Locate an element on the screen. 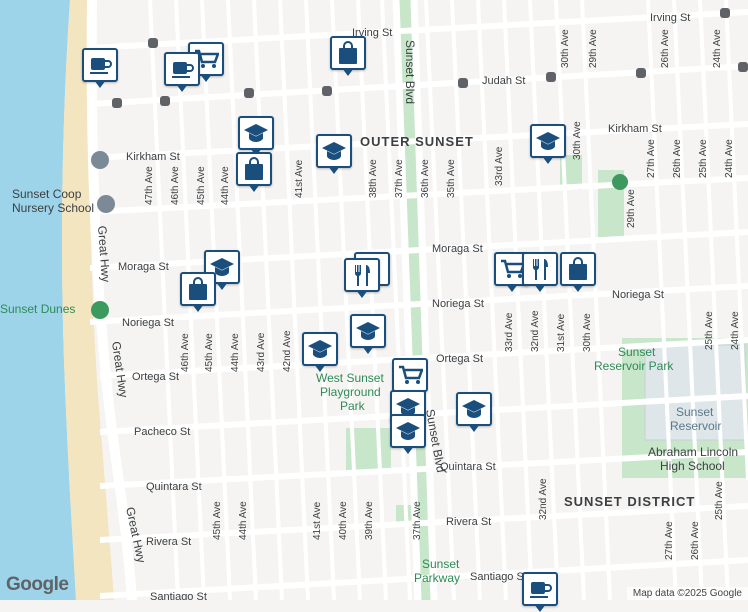 This screenshot has width=748, height=612. ave-label-37th-ss: 37th Ave is located at coordinates (417, 520).